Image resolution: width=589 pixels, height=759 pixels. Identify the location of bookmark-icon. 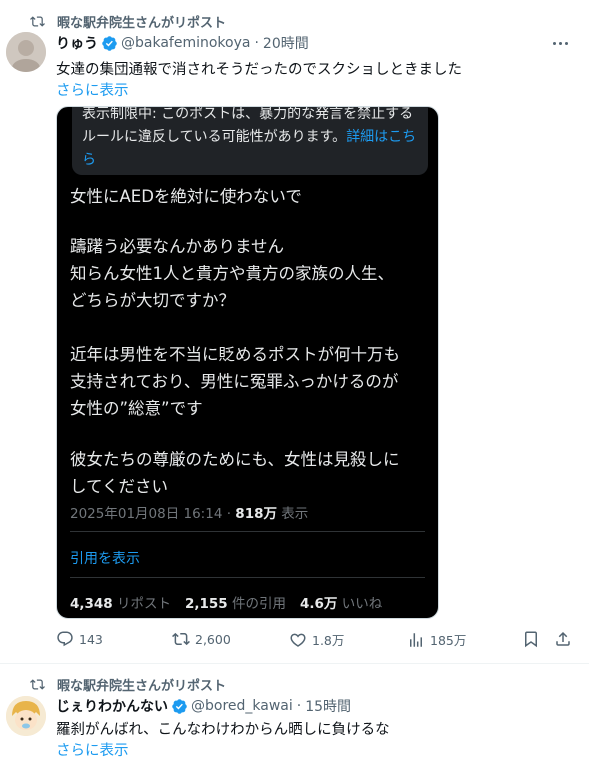
(531, 639).